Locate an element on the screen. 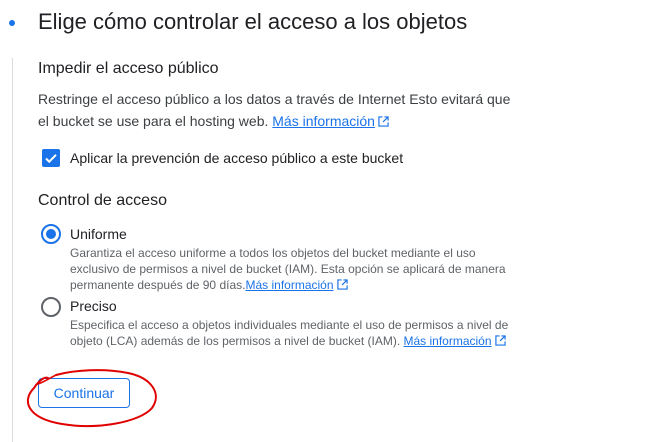  preciso-learn-more-link: Más información is located at coordinates (448, 341).